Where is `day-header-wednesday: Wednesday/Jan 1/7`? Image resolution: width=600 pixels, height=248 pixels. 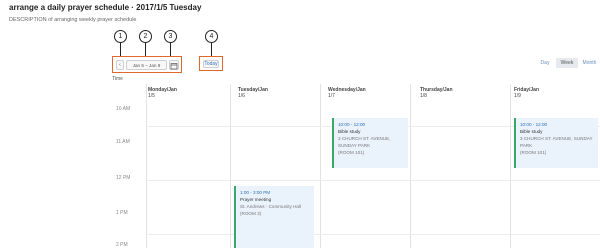 day-header-wednesday: Wednesday/Jan 1/7 is located at coordinates (347, 93).